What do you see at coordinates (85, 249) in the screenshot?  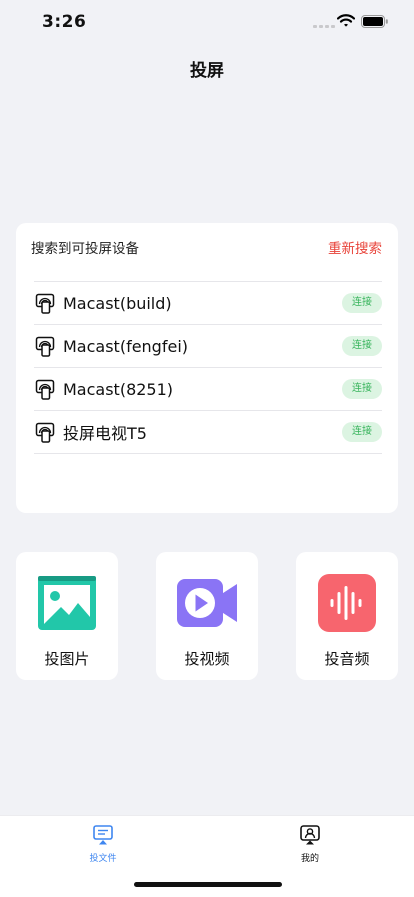 I see `card-title: 搜索到可投屏设备` at bounding box center [85, 249].